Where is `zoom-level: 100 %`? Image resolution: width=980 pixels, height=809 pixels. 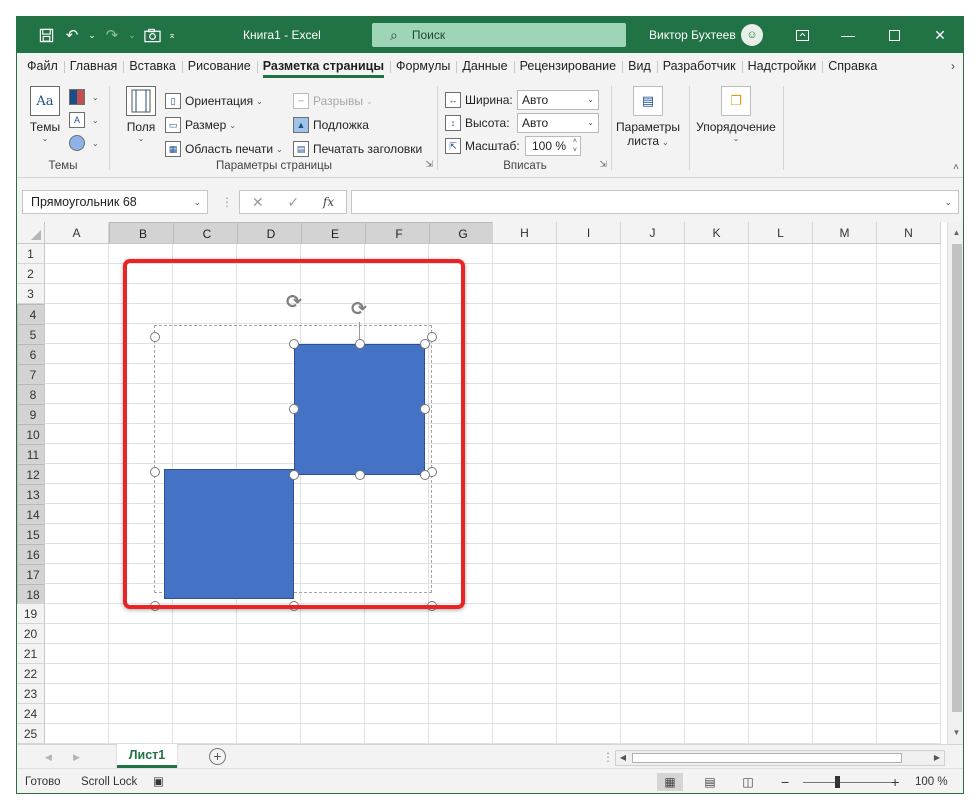 zoom-level: 100 % is located at coordinates (931, 781).